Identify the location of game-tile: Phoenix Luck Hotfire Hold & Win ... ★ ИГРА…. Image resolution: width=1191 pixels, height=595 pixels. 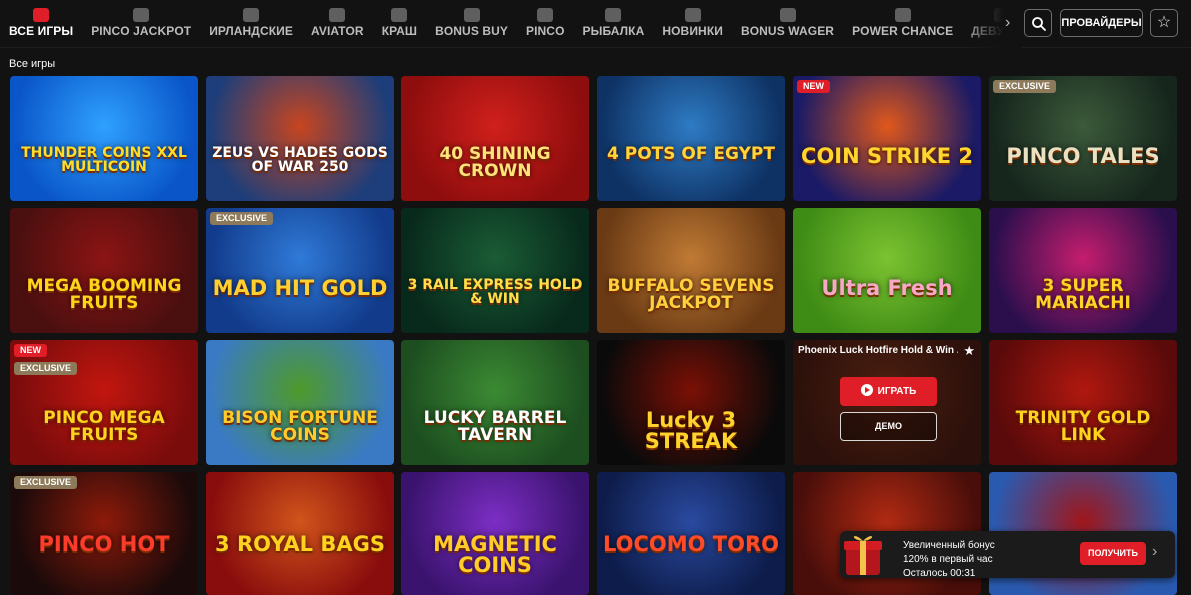
(887, 402).